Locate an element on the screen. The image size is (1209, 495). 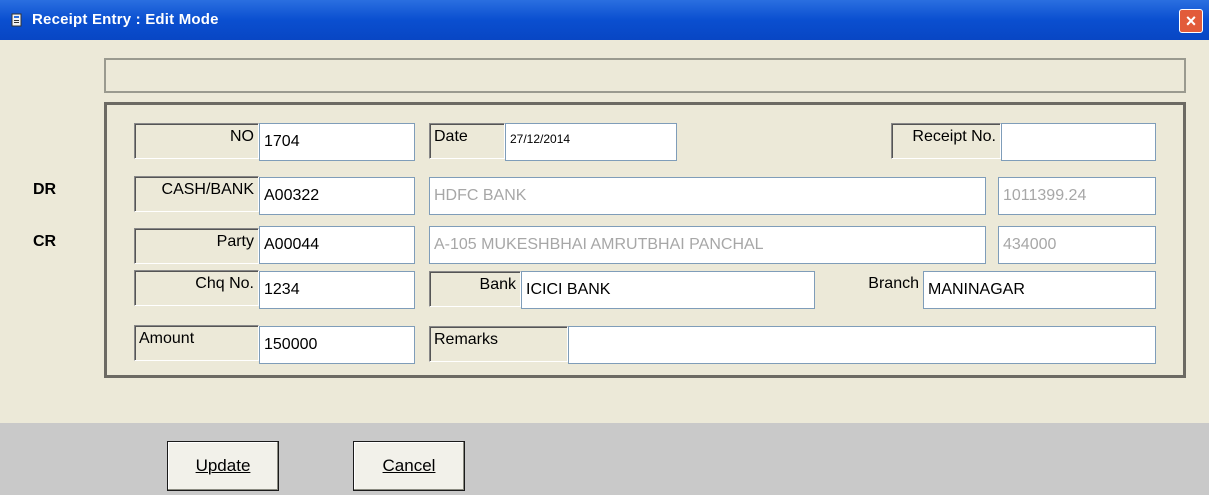
date-label: Date is located at coordinates (467, 141).